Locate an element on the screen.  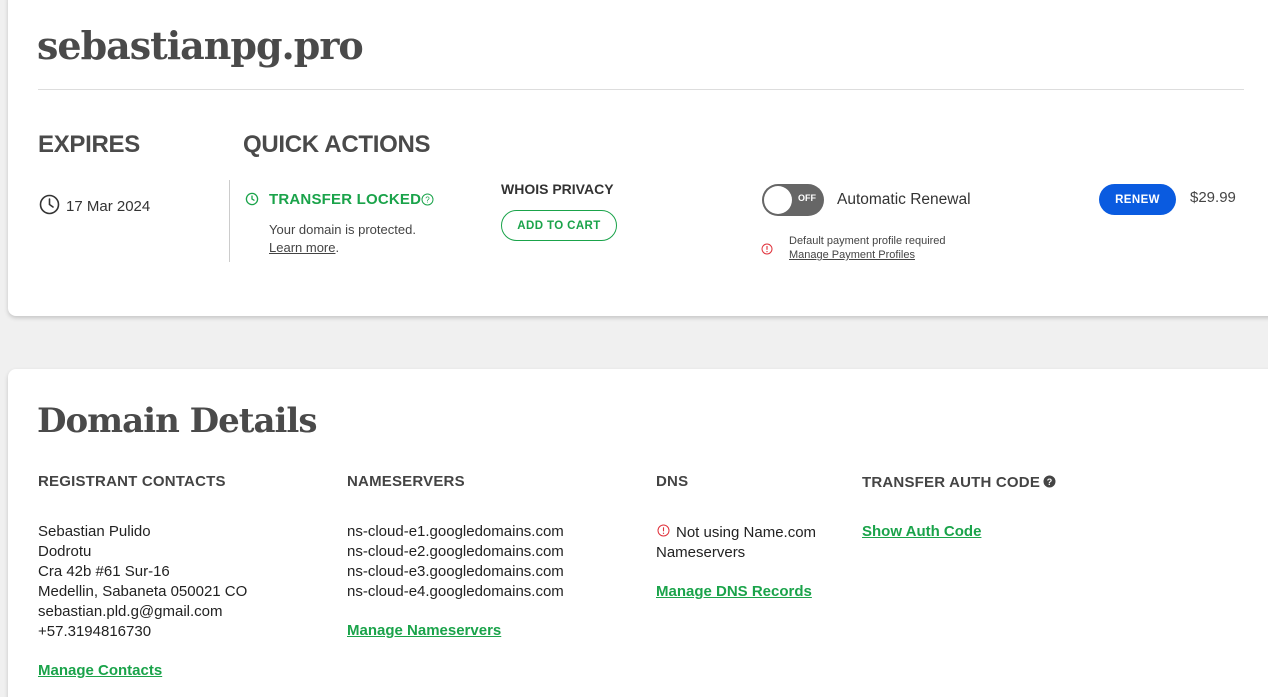
quick-actions-heading: QUICK ACTIONS is located at coordinates (337, 144).